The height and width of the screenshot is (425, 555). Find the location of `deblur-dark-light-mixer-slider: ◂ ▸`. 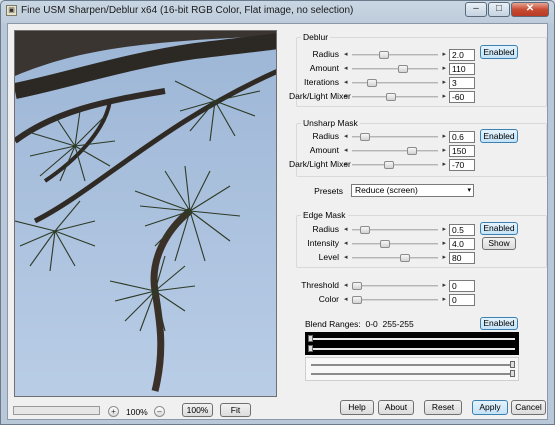

deblur-dark-light-mixer-slider: ◂ ▸ is located at coordinates (395, 97).